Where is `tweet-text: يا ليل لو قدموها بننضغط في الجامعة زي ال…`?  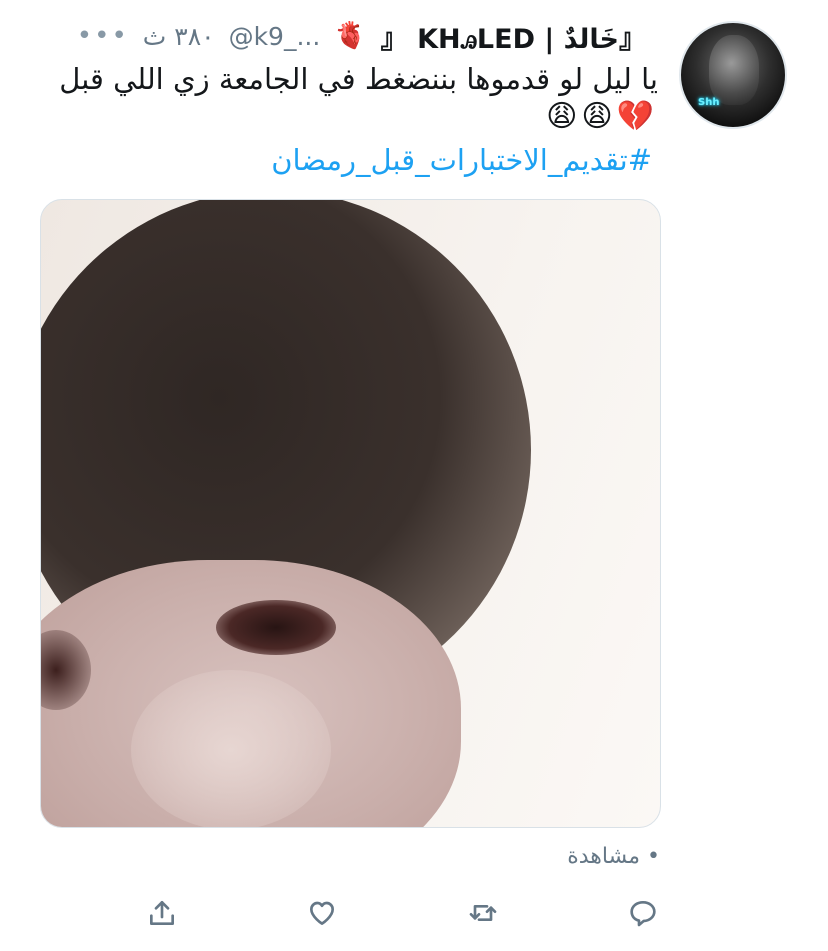 tweet-text: يا ليل لو قدموها بننضغط في الجامعة زي ال… is located at coordinates (358, 79).